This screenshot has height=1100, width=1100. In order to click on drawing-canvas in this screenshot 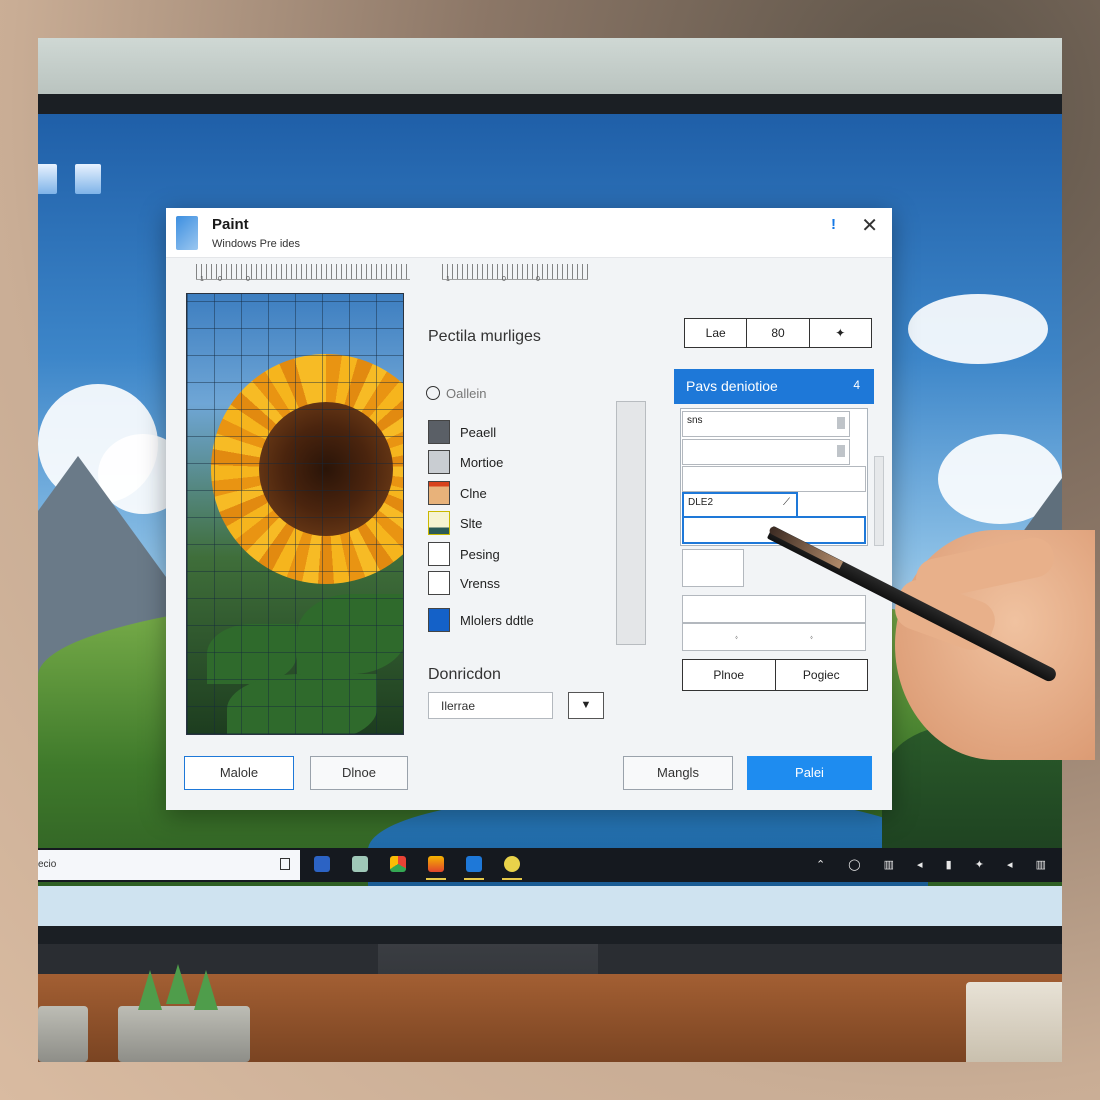, I will do `click(295, 514)`.